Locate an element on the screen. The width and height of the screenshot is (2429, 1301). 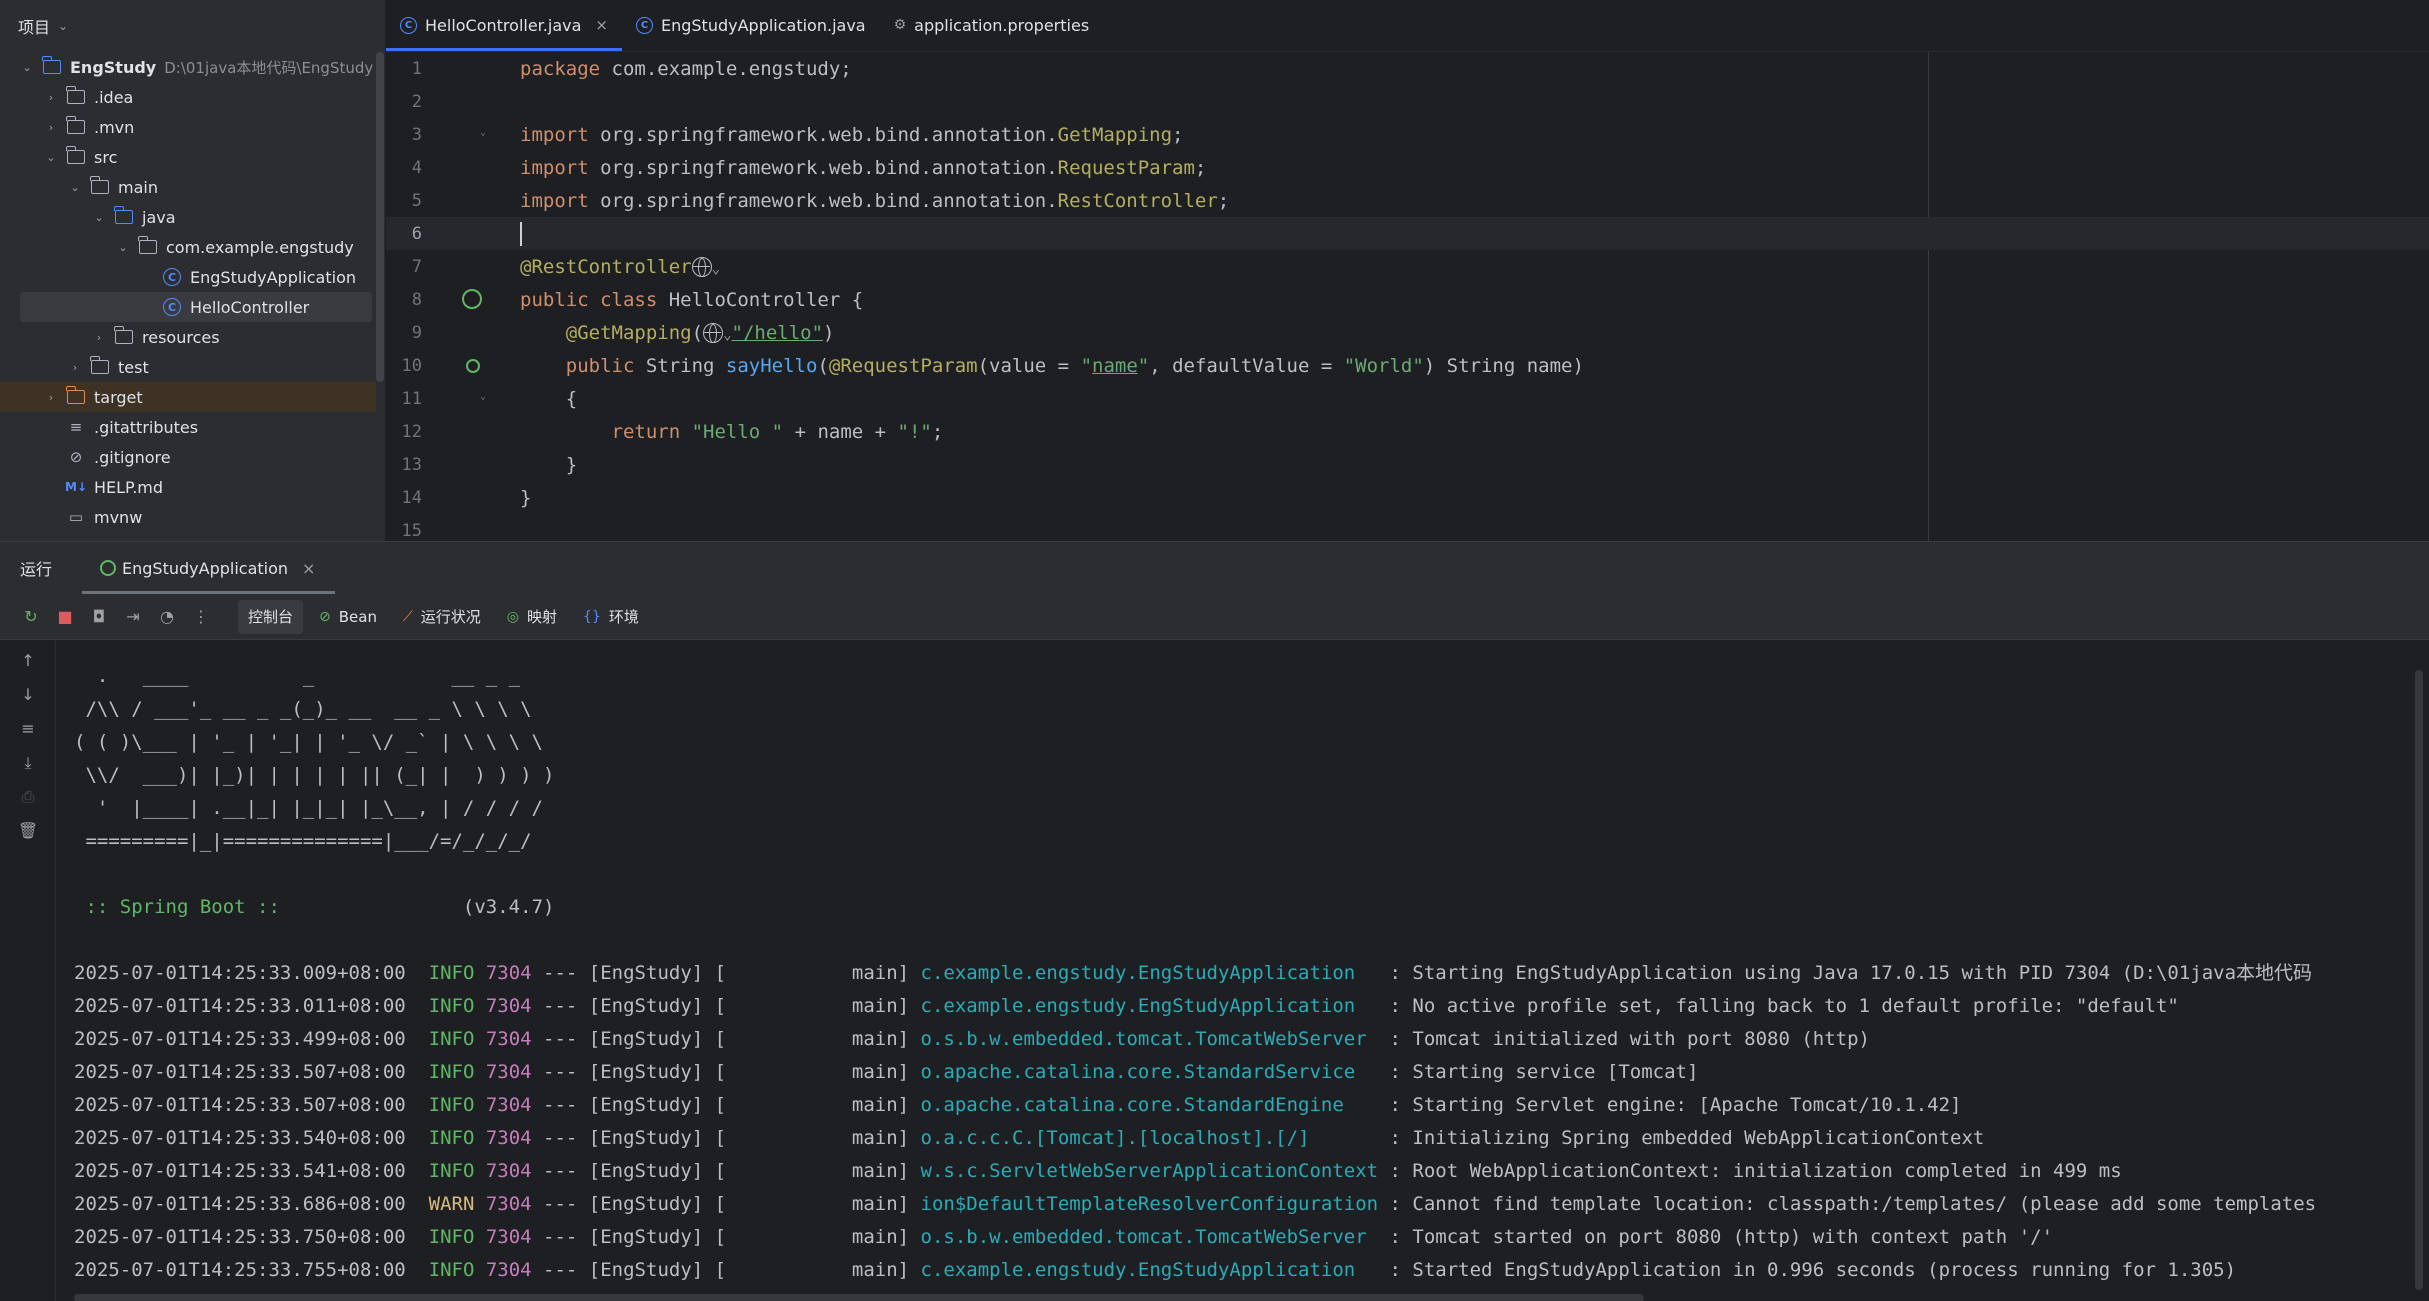
tree-item: M↓ HELP.md is located at coordinates (188, 487).